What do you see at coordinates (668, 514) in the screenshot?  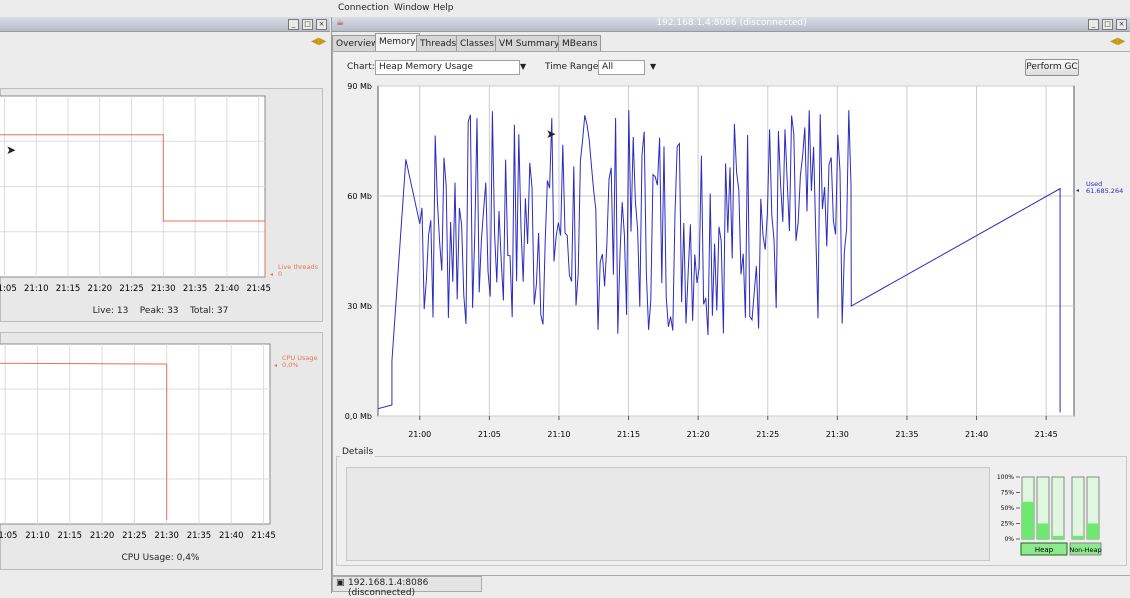 I see `details-textarea` at bounding box center [668, 514].